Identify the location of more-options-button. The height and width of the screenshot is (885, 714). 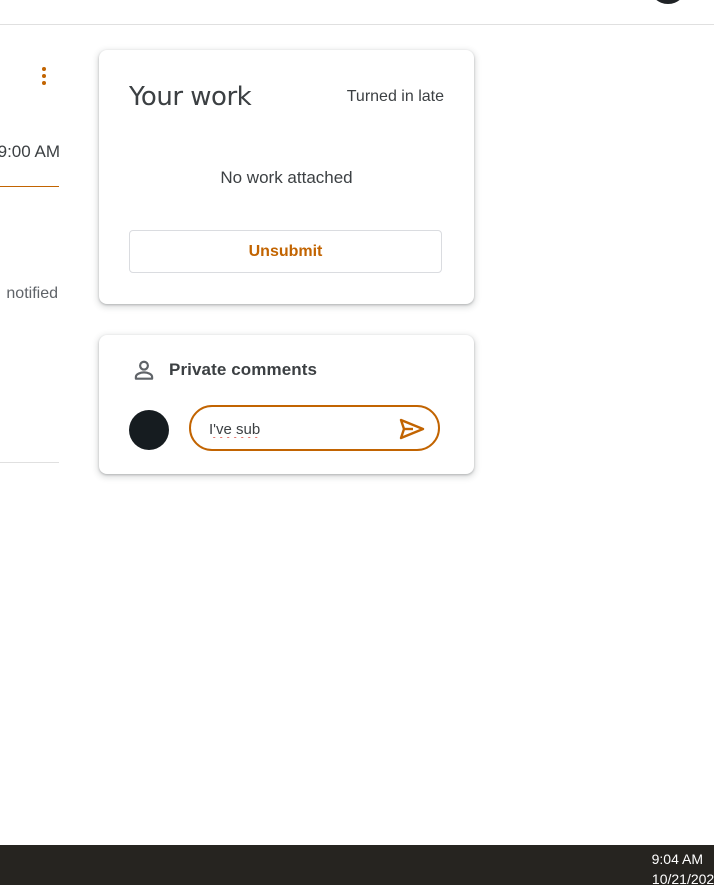
(44, 76).